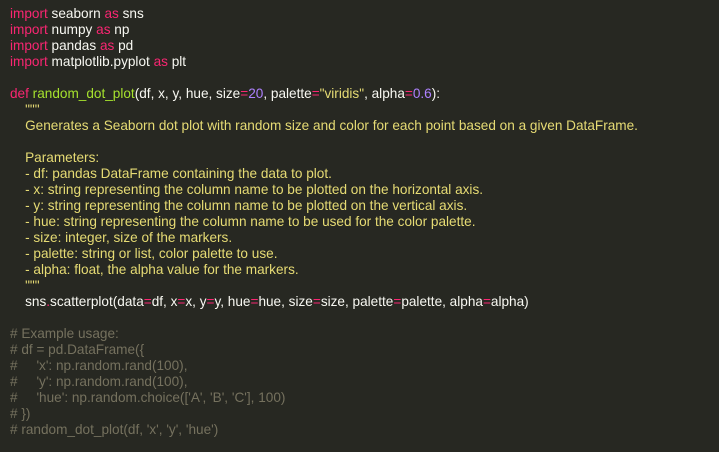  What do you see at coordinates (77, 349) in the screenshot?
I see `comment-line: # df = pd.DataFrame({` at bounding box center [77, 349].